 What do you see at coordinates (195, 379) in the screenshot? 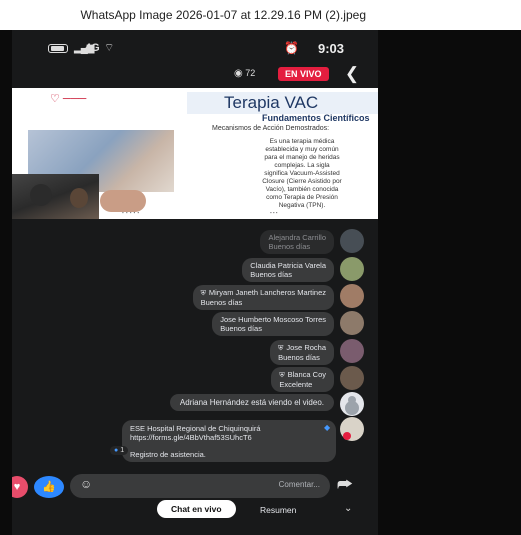
I see `comment-item: ⛨ Blanca Coy Excelente` at bounding box center [195, 379].